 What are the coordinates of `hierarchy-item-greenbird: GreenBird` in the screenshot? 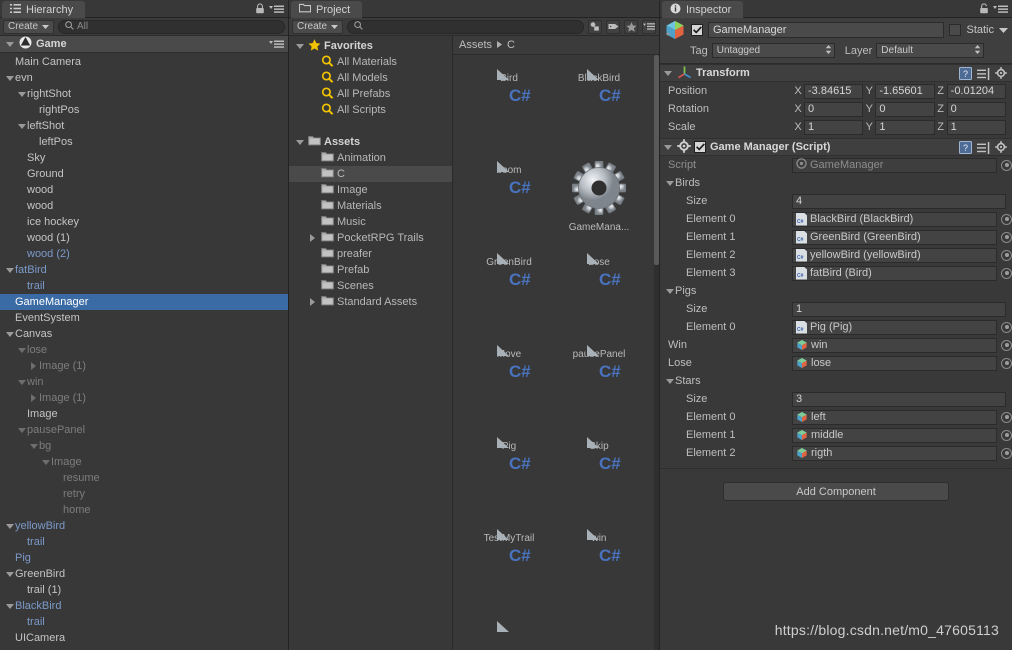 It's located at (144, 574).